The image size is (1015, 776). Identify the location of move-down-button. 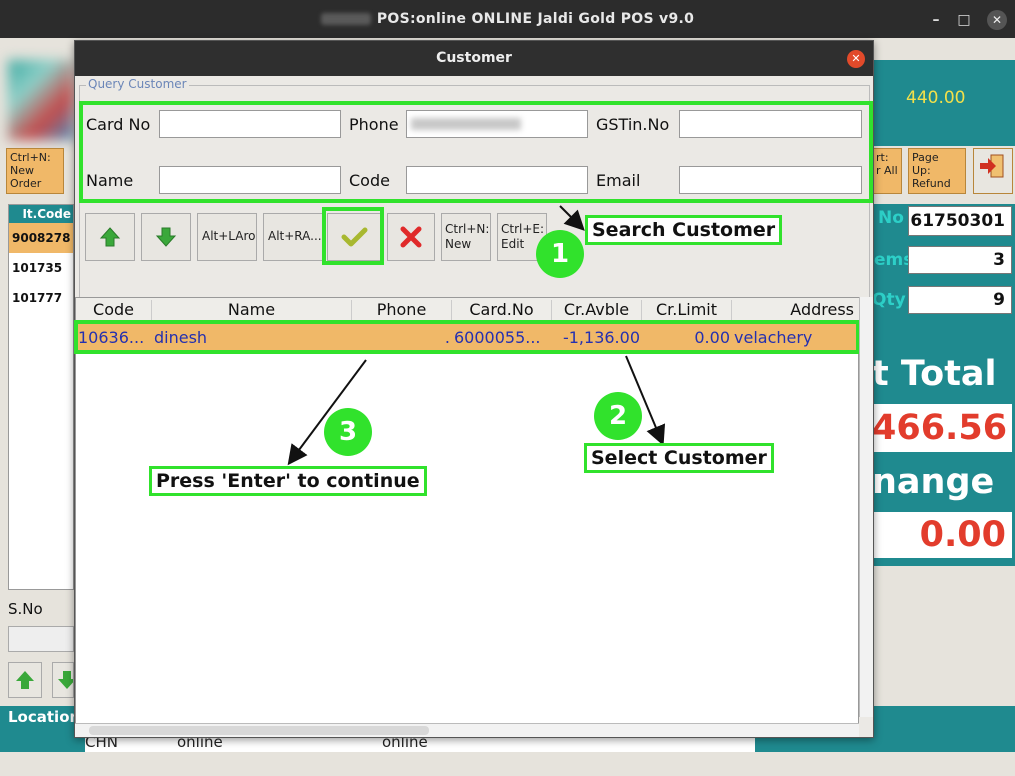
(166, 237).